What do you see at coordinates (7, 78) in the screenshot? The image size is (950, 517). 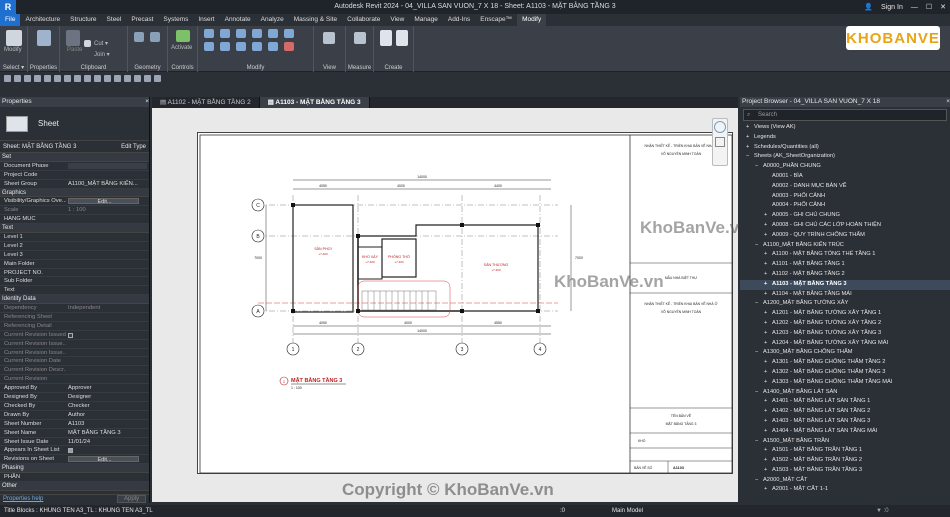 I see `open-icon` at bounding box center [7, 78].